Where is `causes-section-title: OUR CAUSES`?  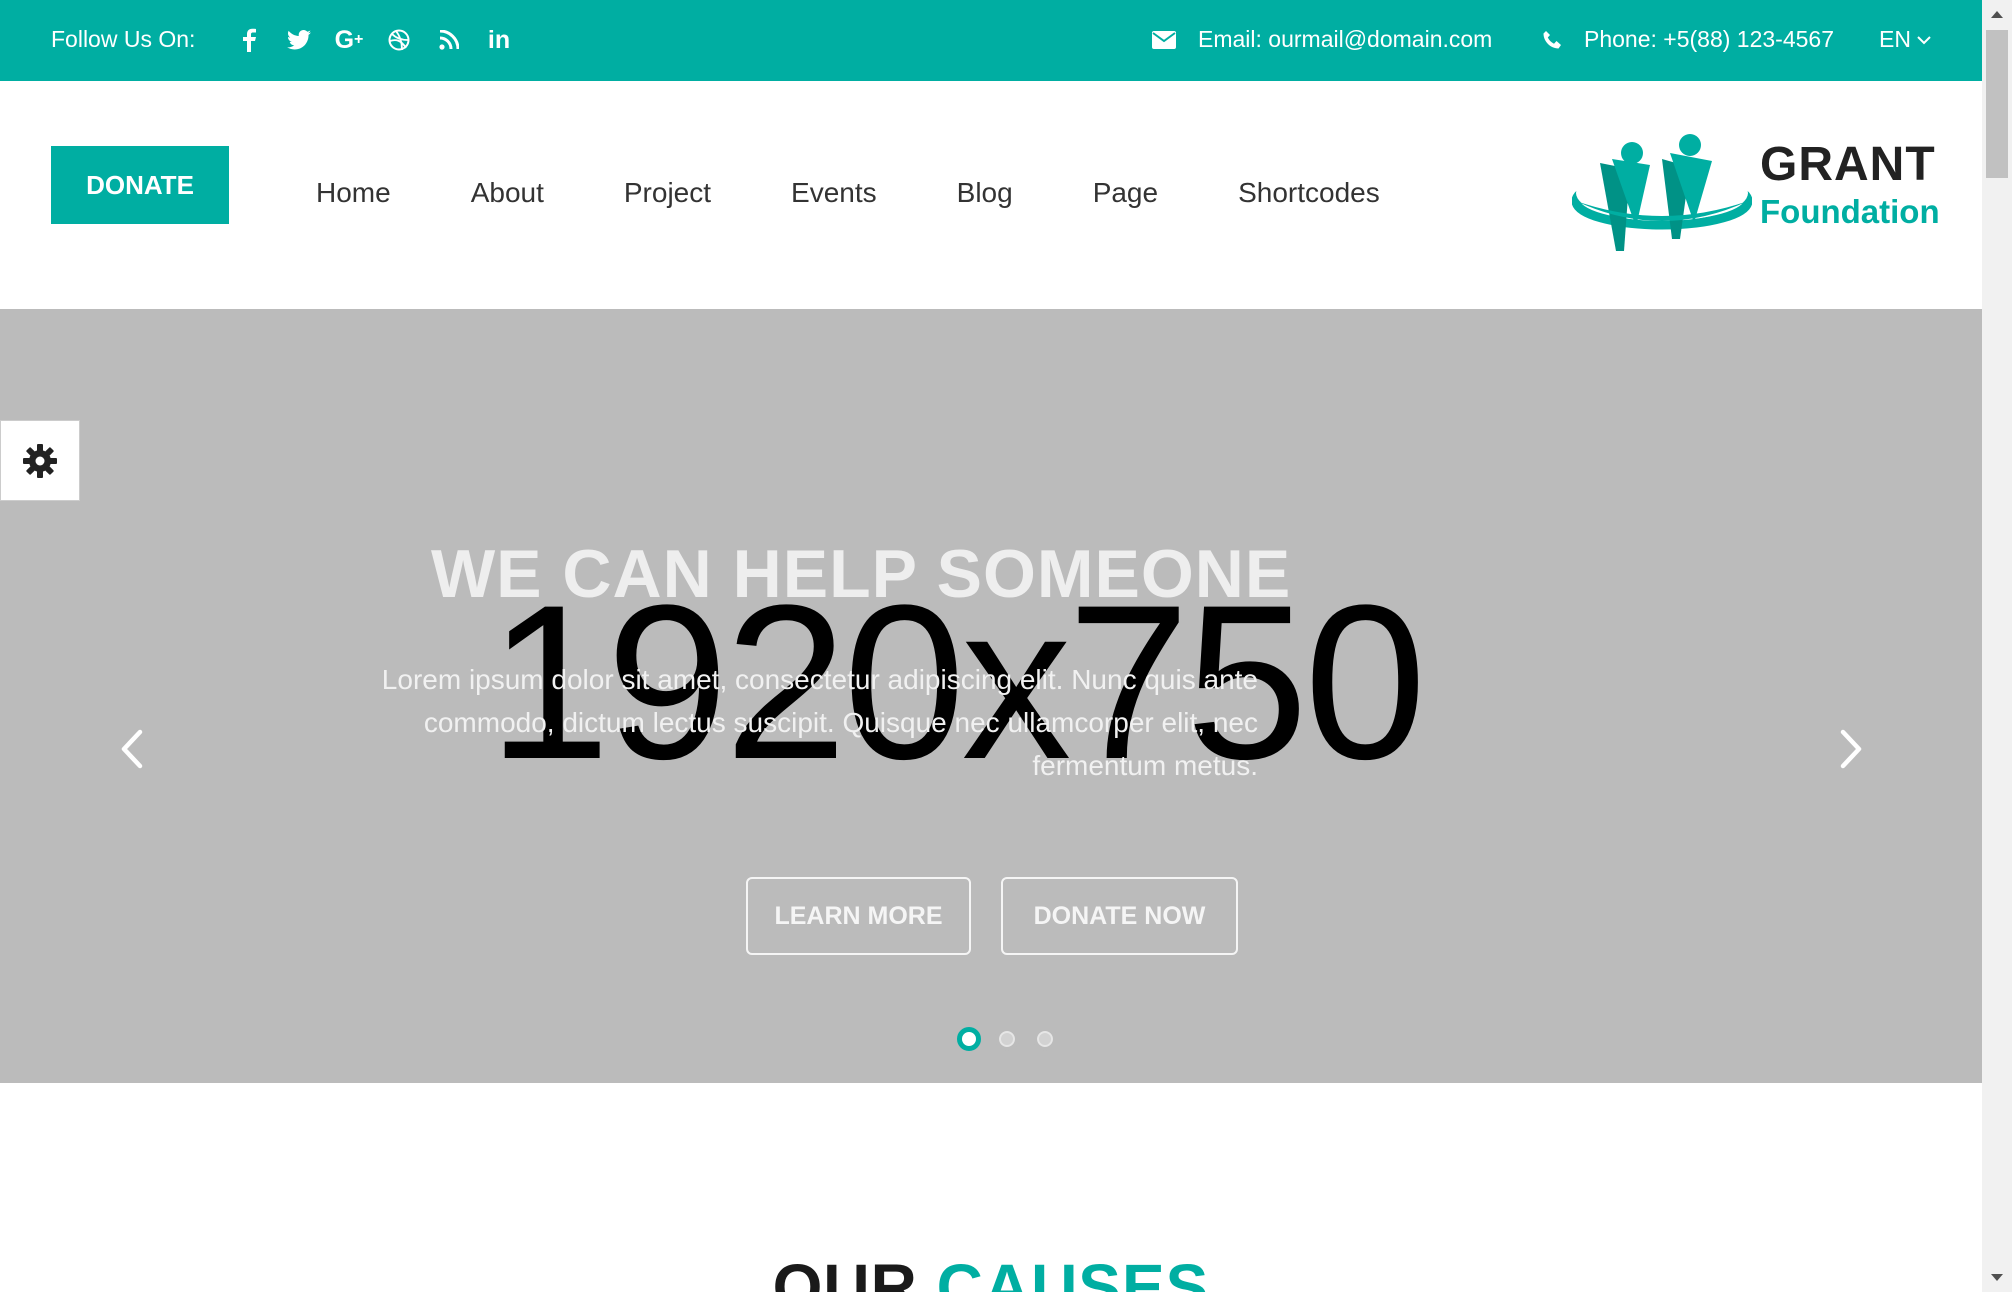 causes-section-title: OUR CAUSES is located at coordinates (991, 1271).